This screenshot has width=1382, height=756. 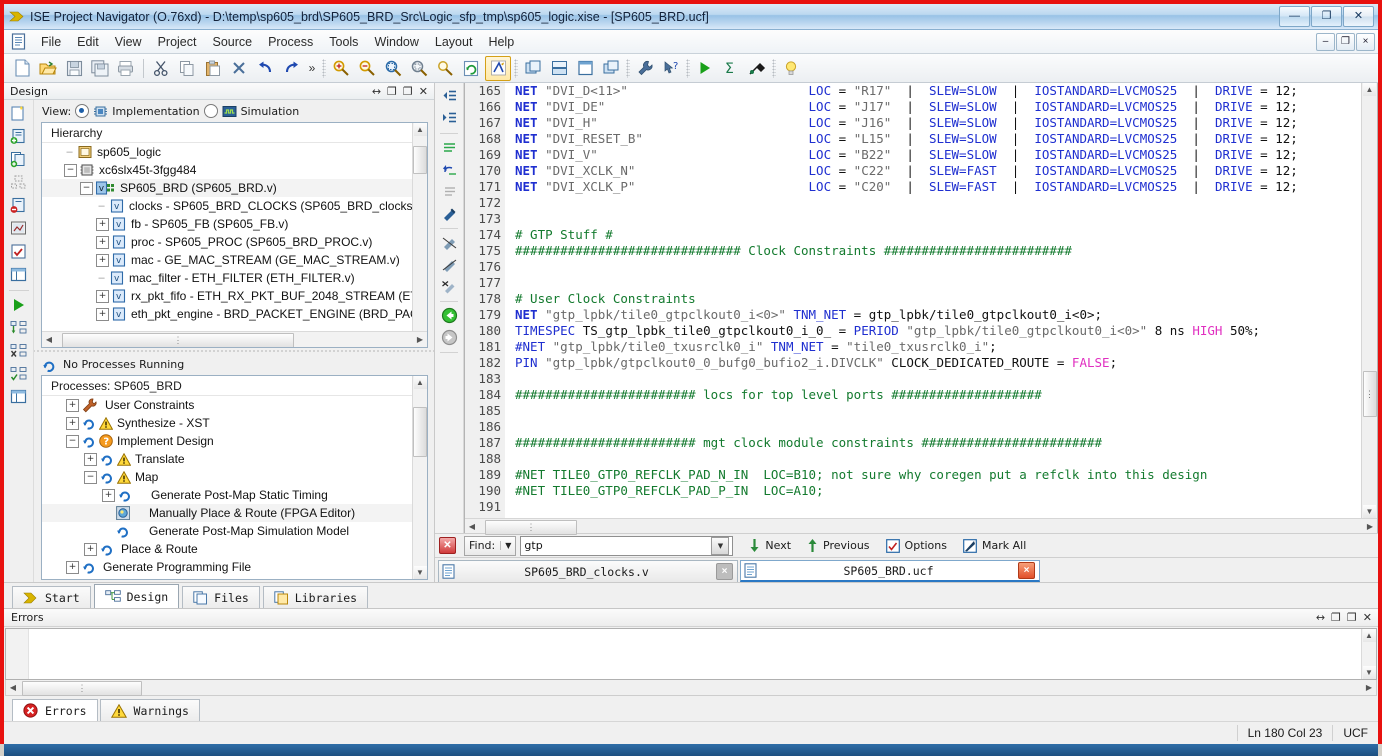 I want to click on panel-layout-icon, so click(x=19, y=396).